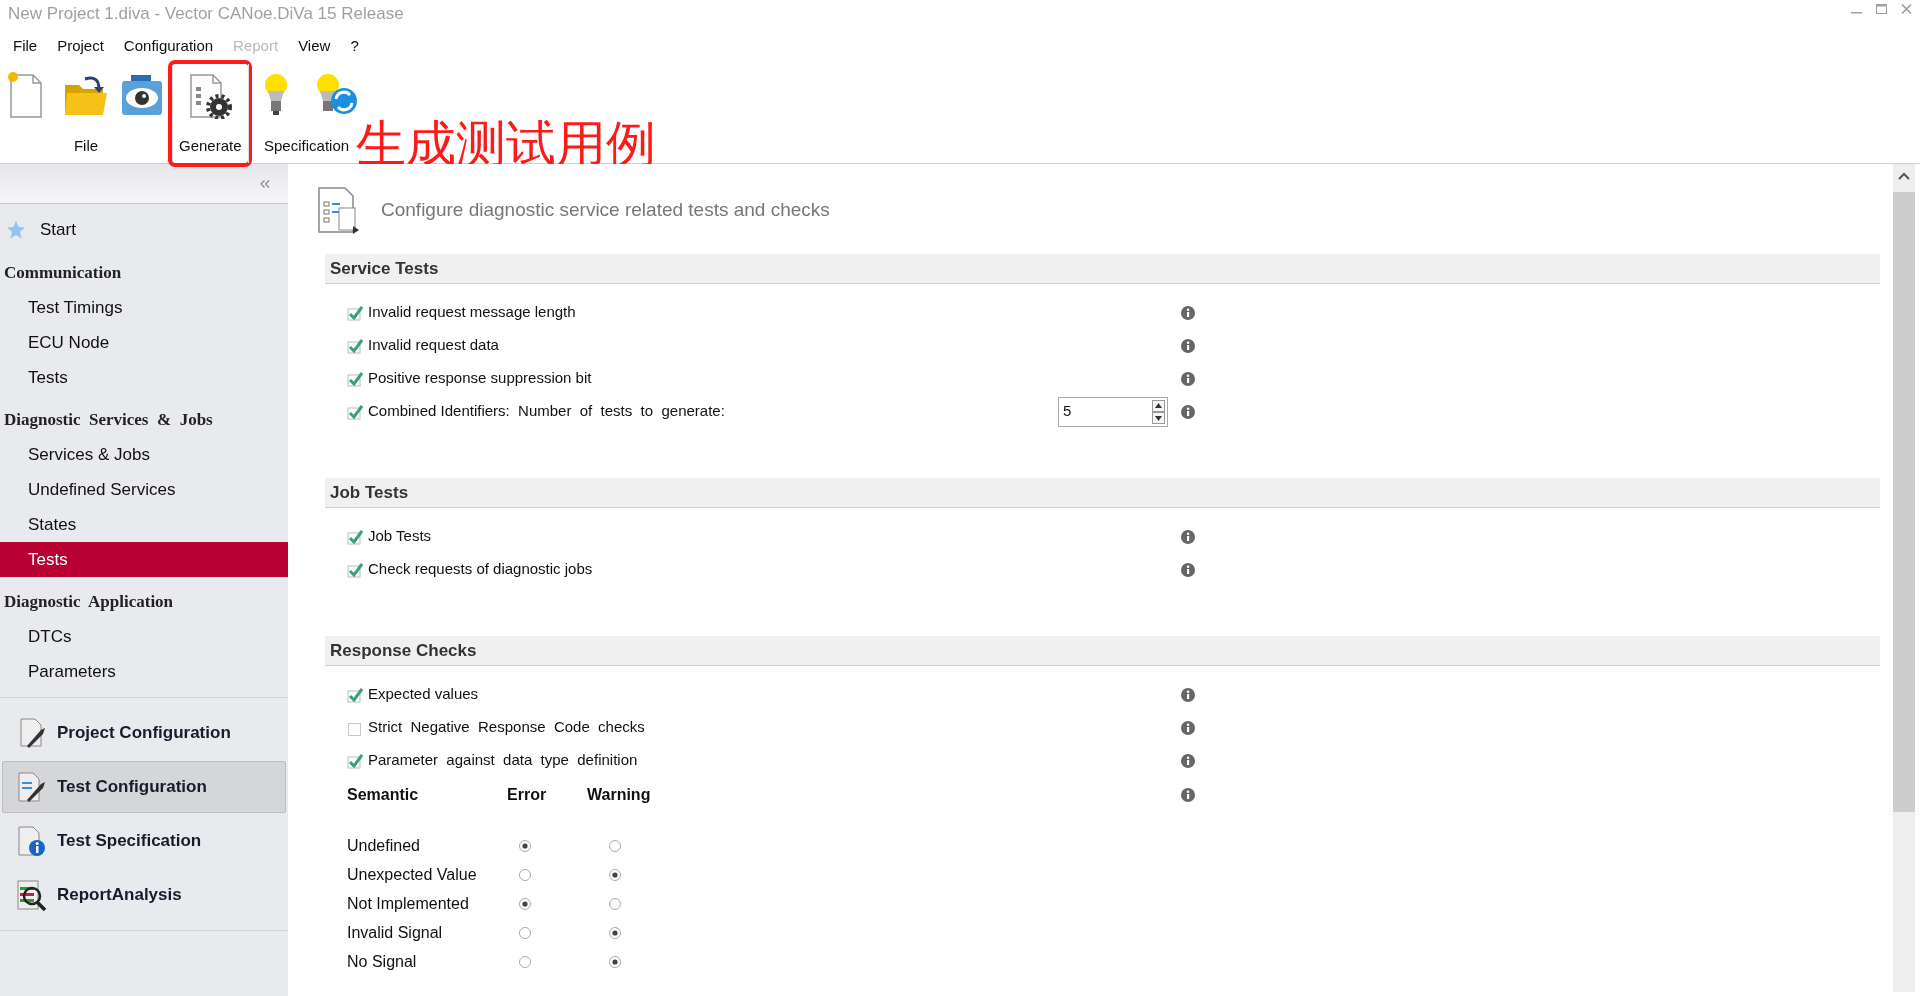  What do you see at coordinates (1102, 493) in the screenshot?
I see `group-header: Job Tests` at bounding box center [1102, 493].